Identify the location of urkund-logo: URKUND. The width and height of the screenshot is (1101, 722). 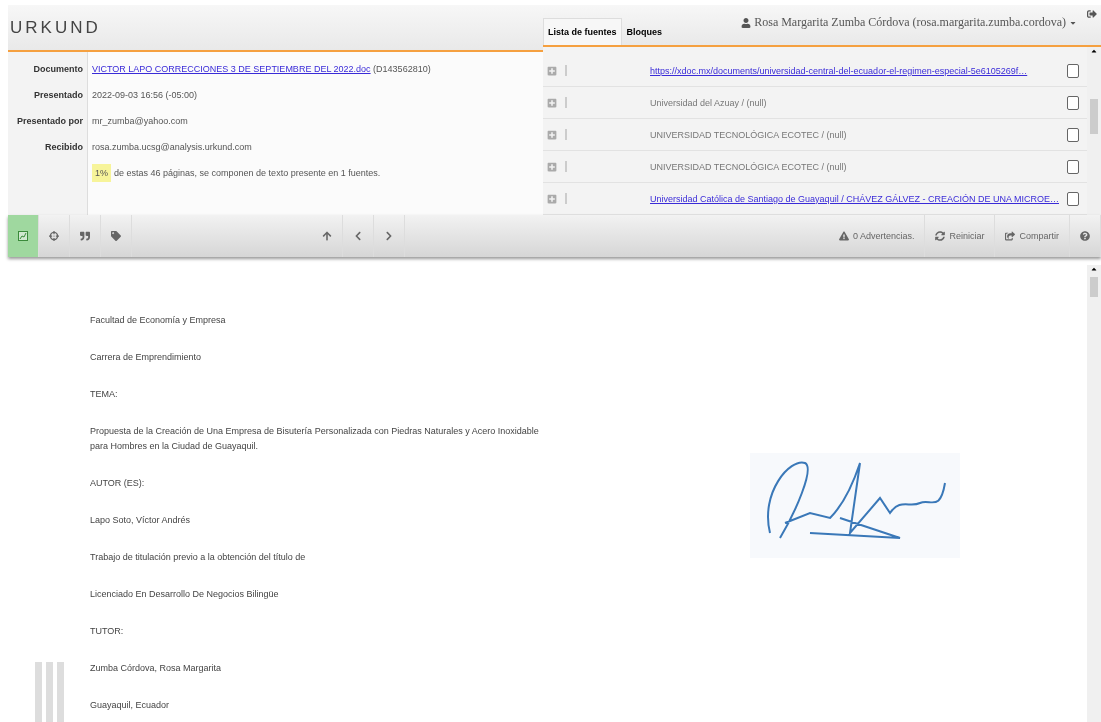
(55, 27).